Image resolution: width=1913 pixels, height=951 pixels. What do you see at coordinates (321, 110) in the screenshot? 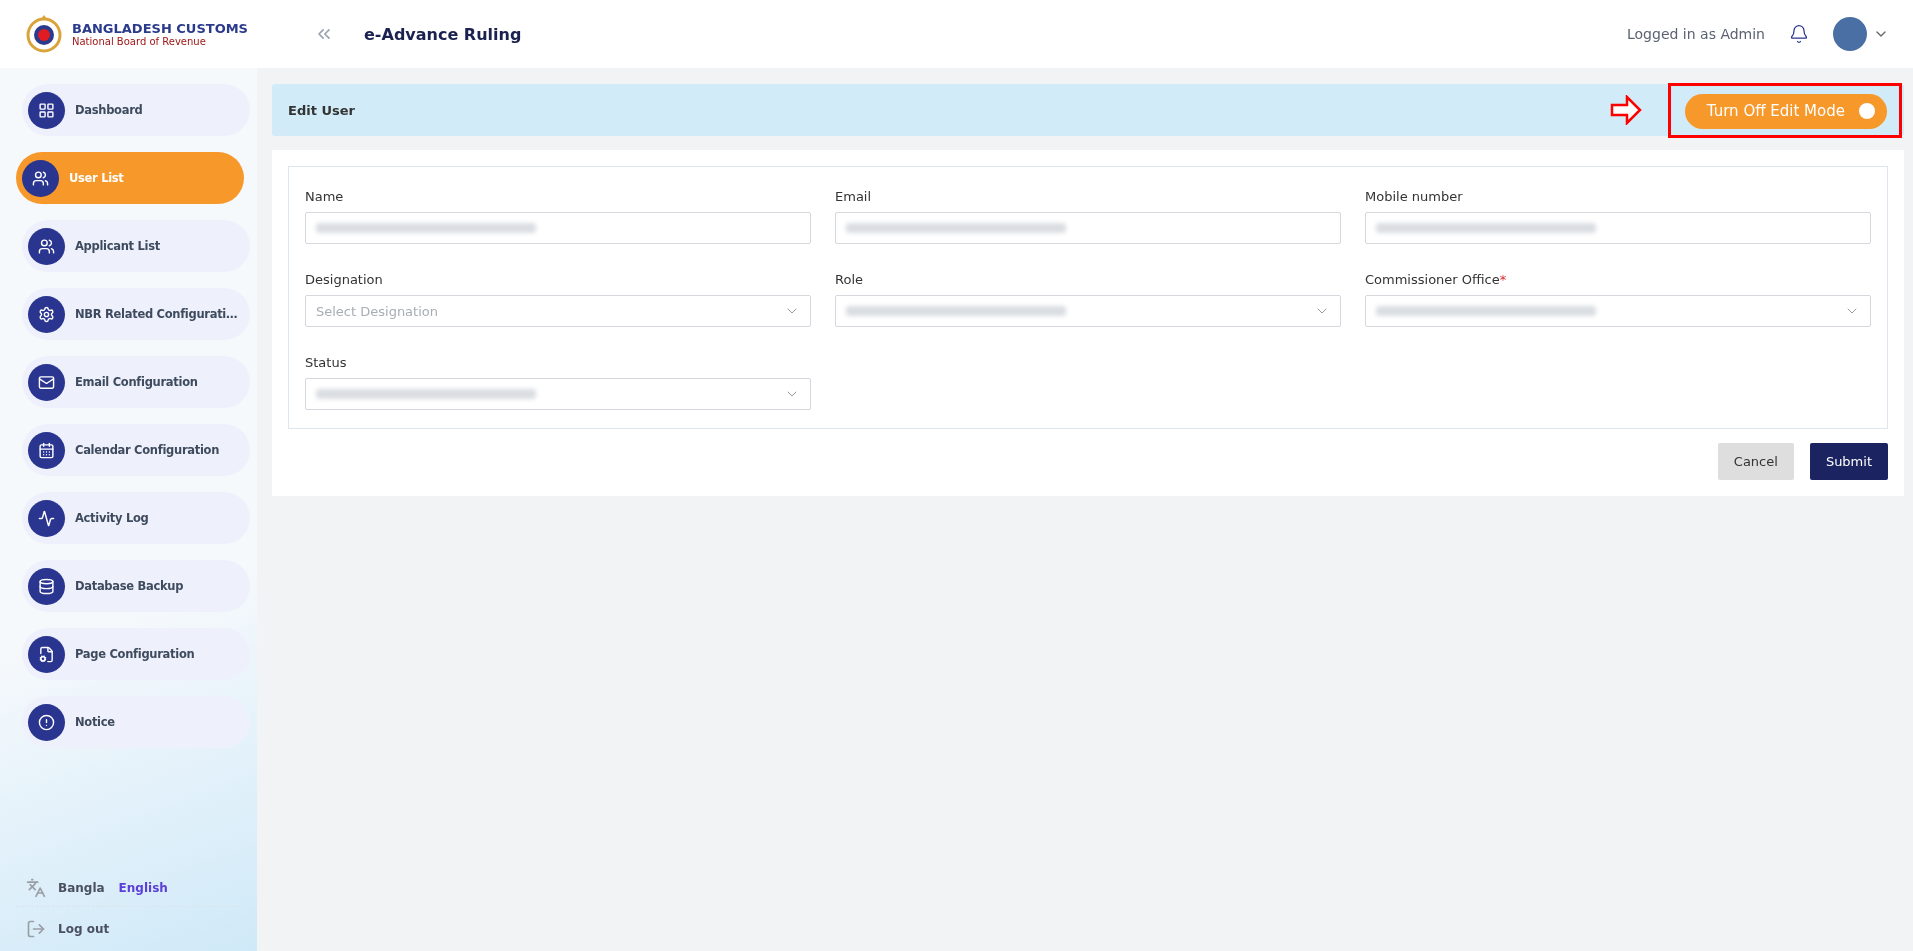
I see `page-title: Edit User` at bounding box center [321, 110].